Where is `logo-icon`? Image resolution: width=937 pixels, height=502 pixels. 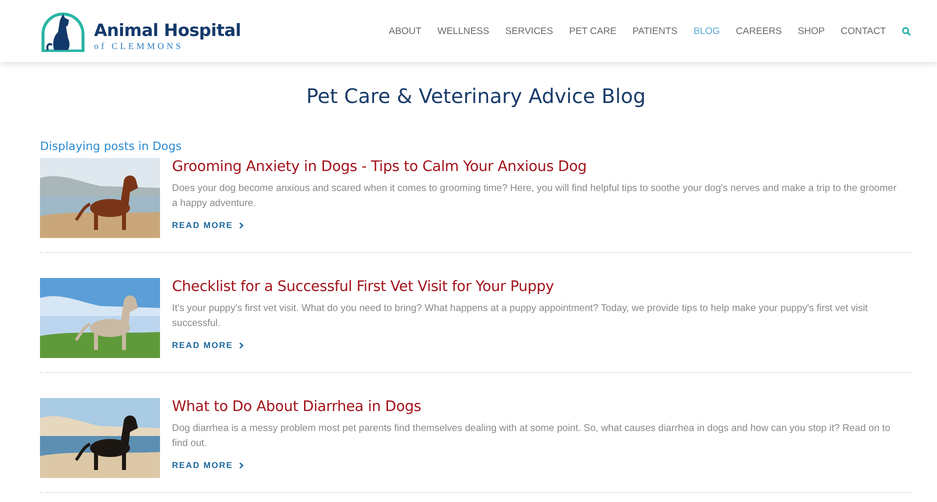 logo-icon is located at coordinates (63, 32).